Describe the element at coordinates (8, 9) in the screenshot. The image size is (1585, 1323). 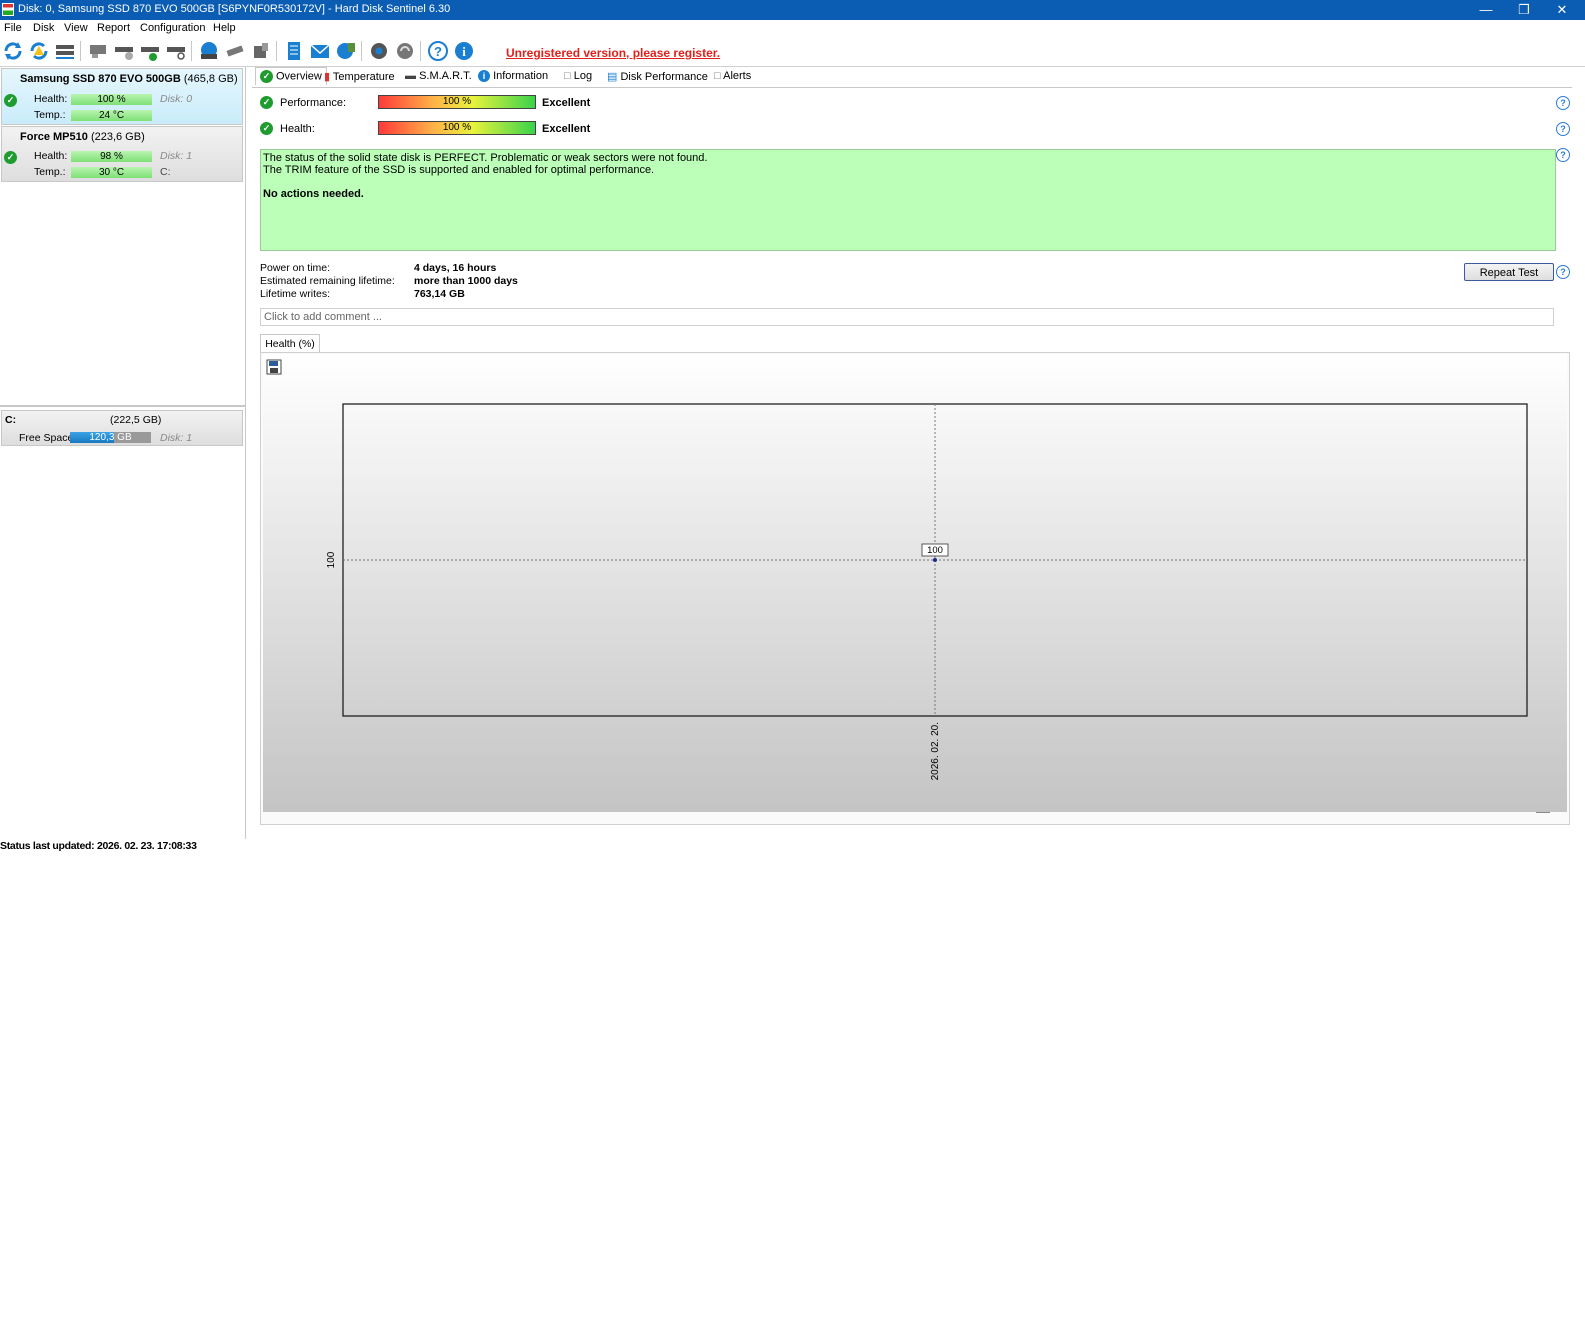
I see `app-icon` at that location.